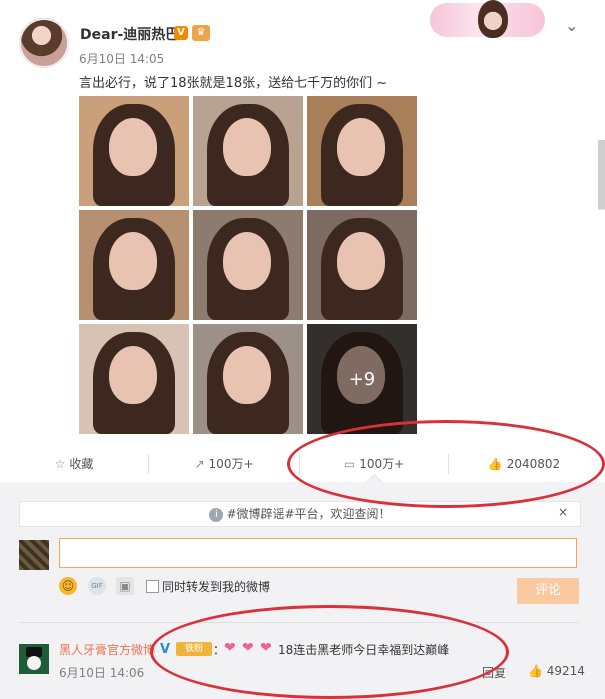  I want to click on my-avatar, so click(34, 555).